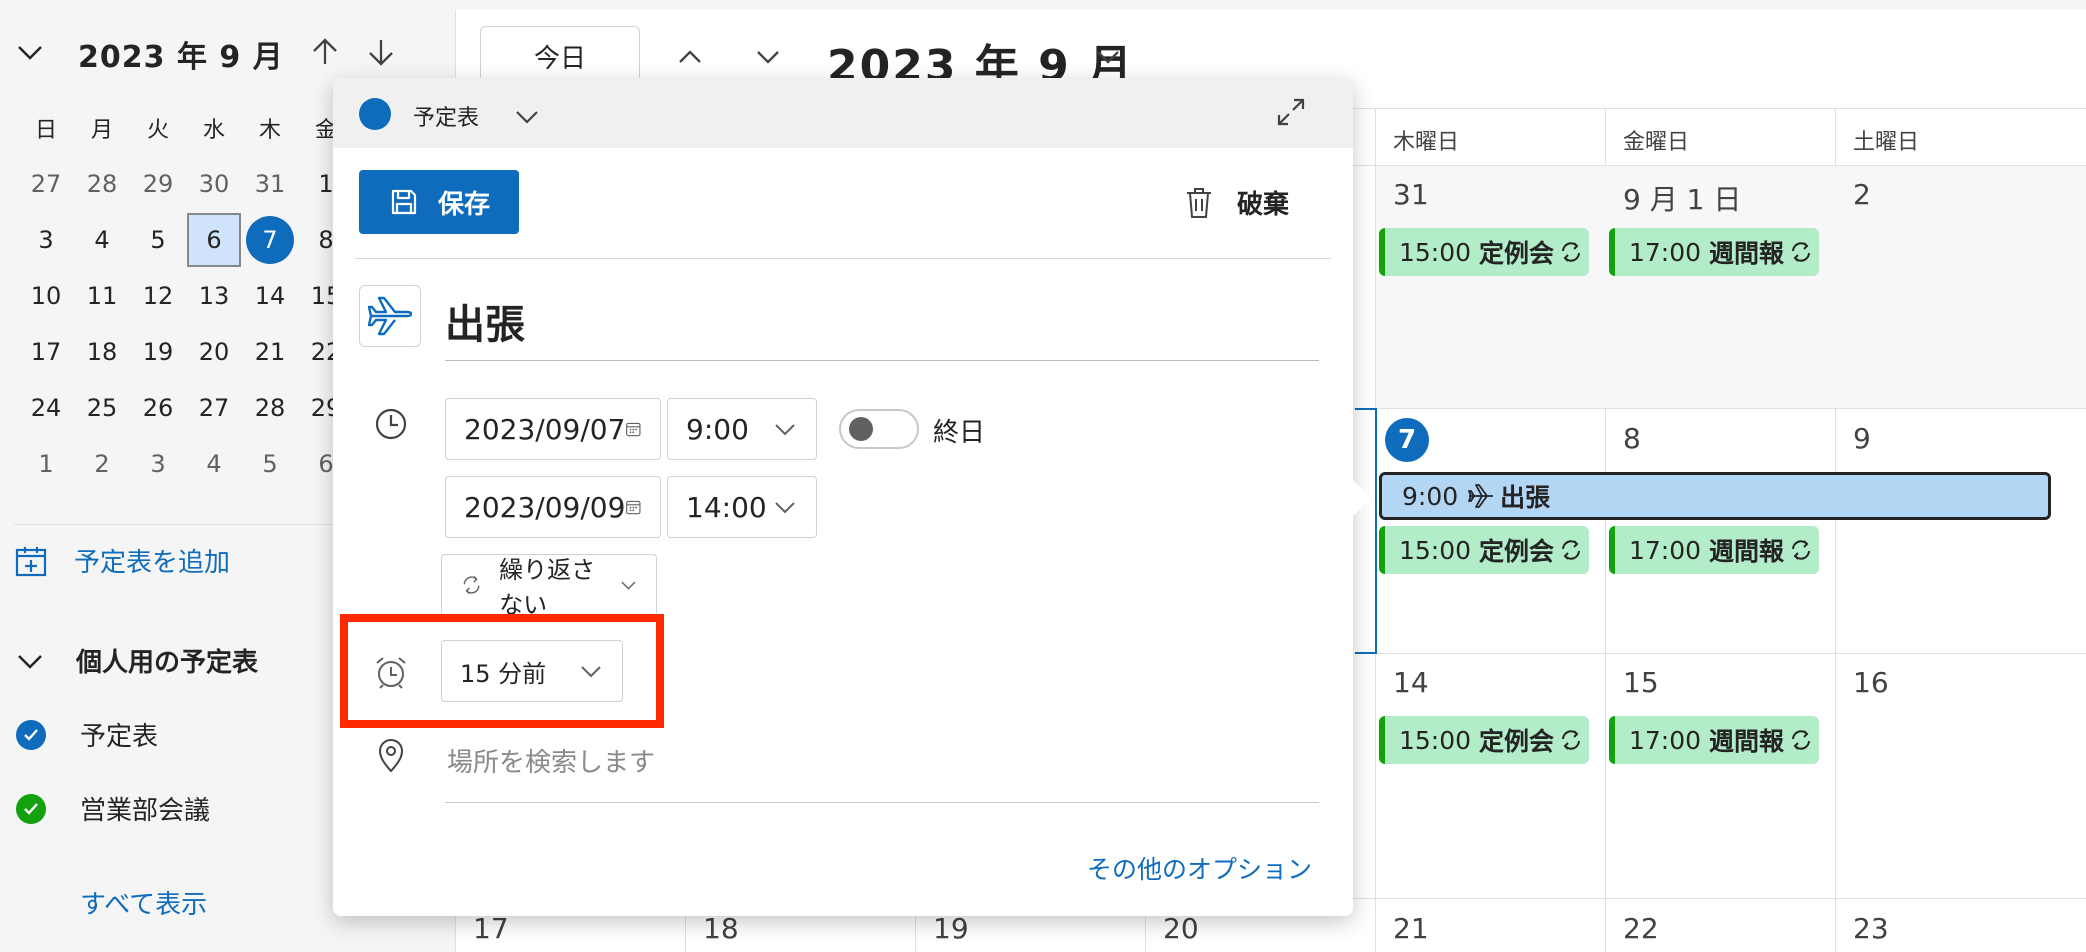 The width and height of the screenshot is (2086, 952). What do you see at coordinates (843, 258) in the screenshot?
I see `divider` at bounding box center [843, 258].